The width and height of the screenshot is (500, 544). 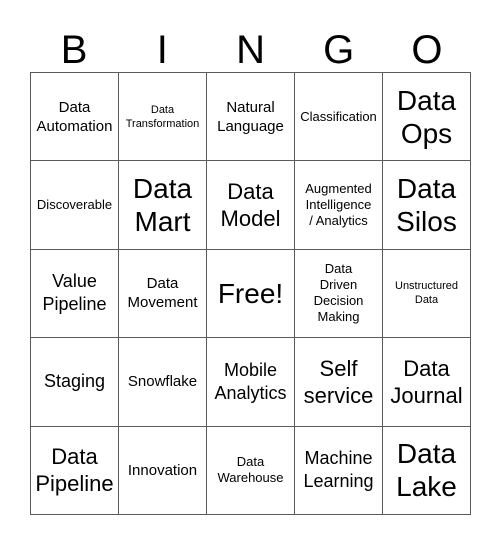 I want to click on header-letter-n: N, so click(x=250, y=50).